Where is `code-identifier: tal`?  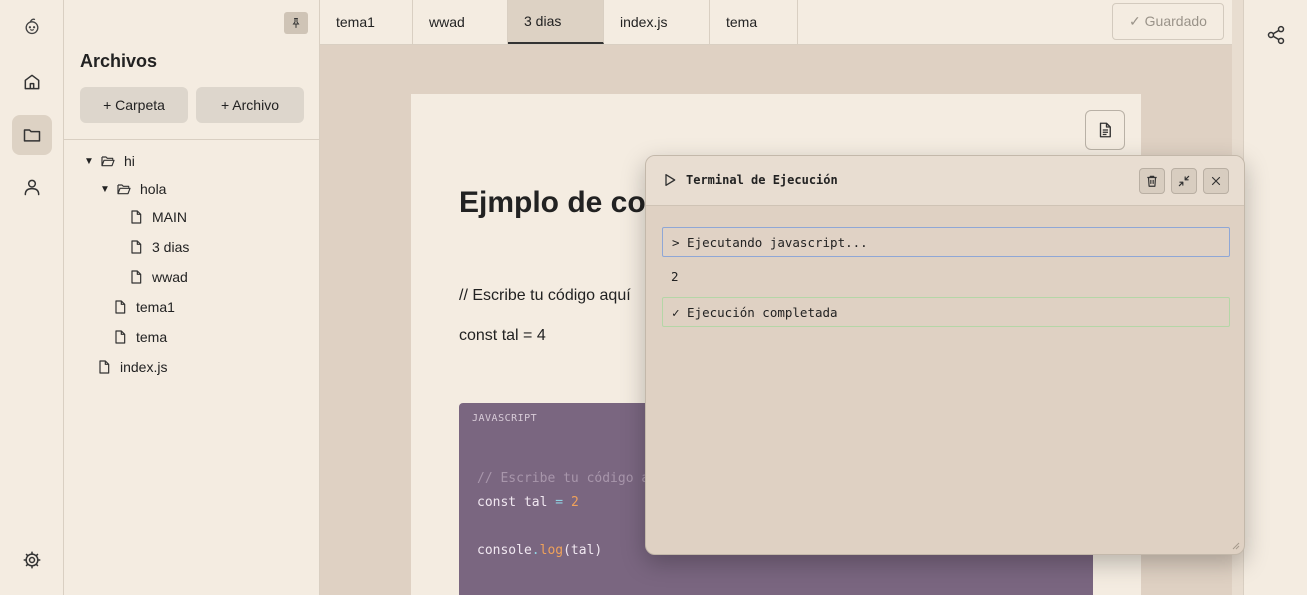 code-identifier: tal is located at coordinates (535, 502).